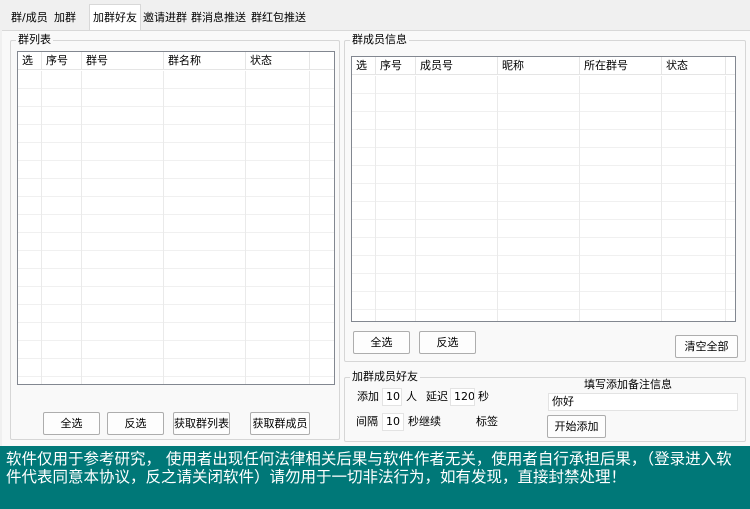 Image resolution: width=750 pixels, height=509 pixels. Describe the element at coordinates (367, 421) in the screenshot. I see `interval-label: 间隔` at that location.